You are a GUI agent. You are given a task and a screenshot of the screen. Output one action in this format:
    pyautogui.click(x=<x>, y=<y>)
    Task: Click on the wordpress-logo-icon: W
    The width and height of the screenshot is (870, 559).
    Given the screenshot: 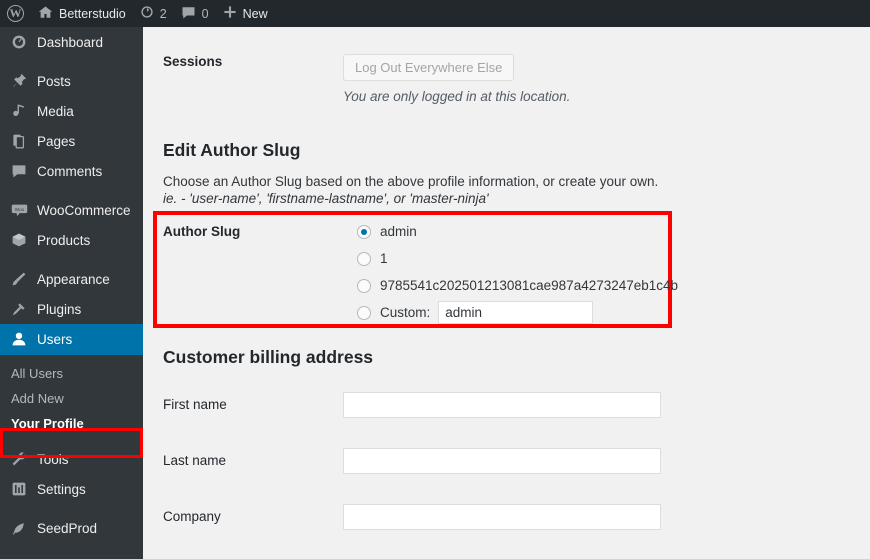 What is the action you would take?
    pyautogui.click(x=15, y=13)
    